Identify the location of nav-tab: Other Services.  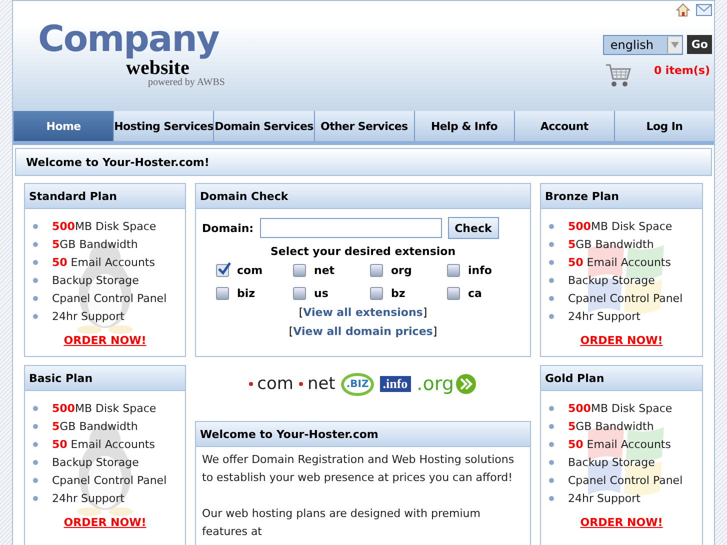
(364, 126).